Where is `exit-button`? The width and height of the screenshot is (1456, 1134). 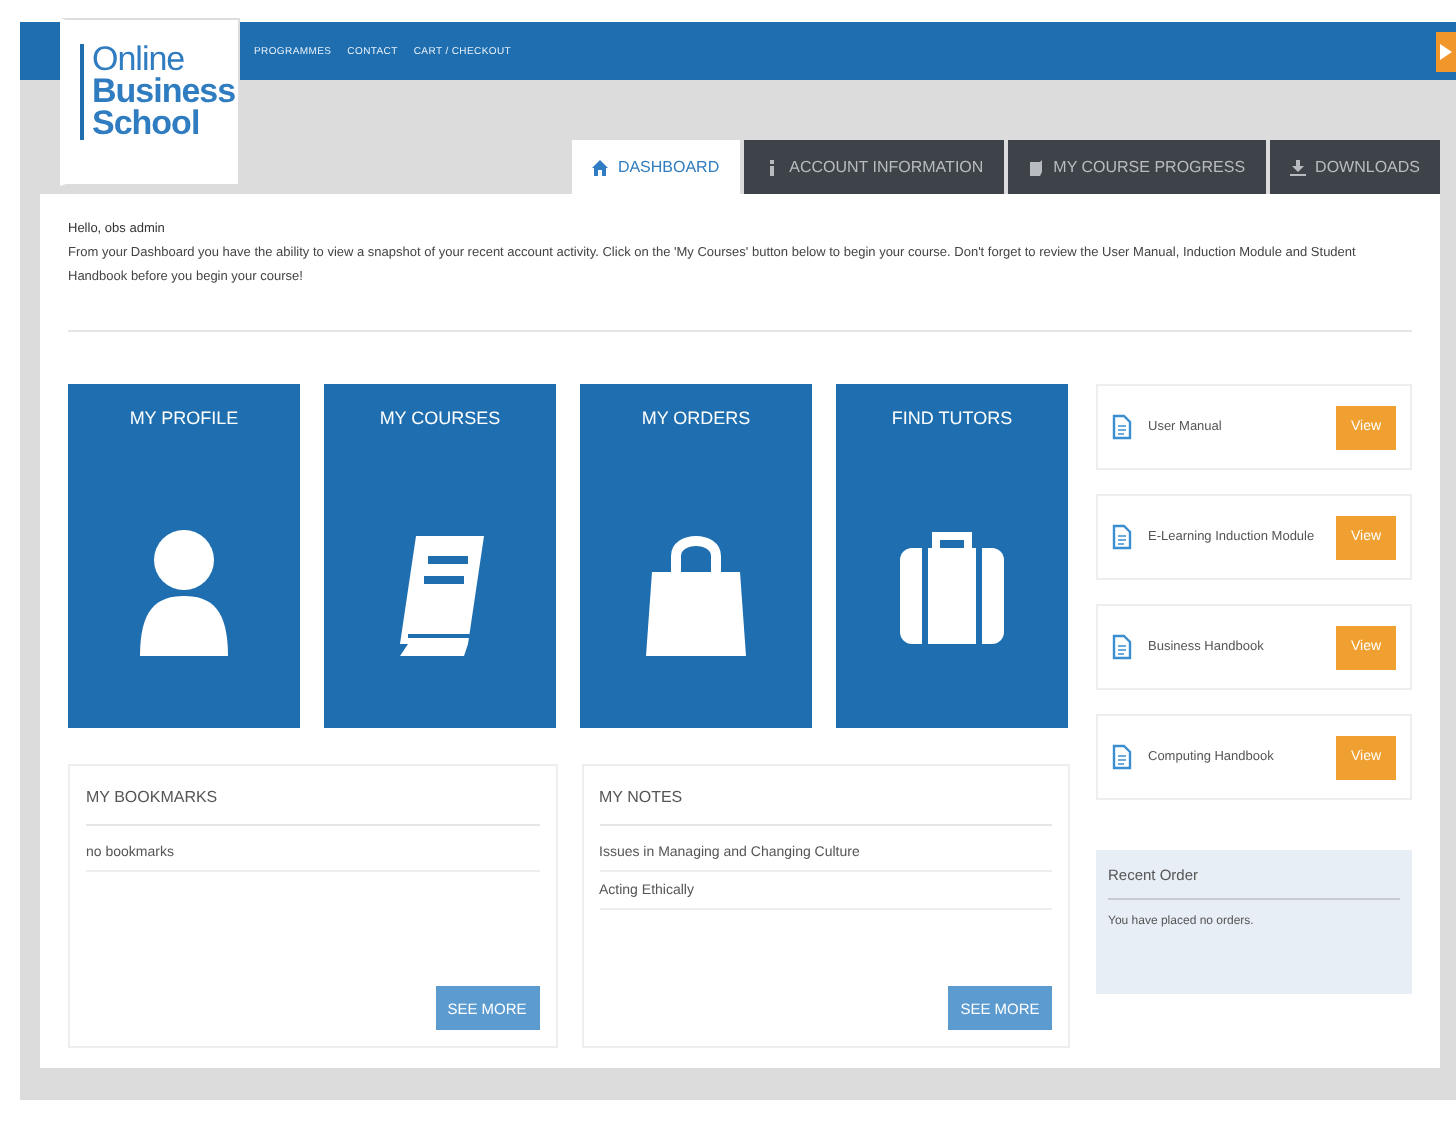 exit-button is located at coordinates (1446, 51).